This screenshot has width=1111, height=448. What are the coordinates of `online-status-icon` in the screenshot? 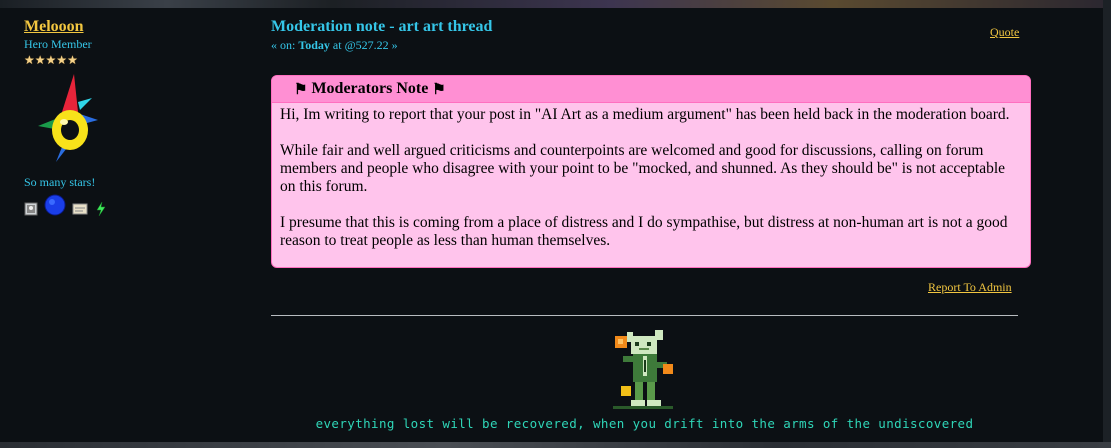 It's located at (101, 211).